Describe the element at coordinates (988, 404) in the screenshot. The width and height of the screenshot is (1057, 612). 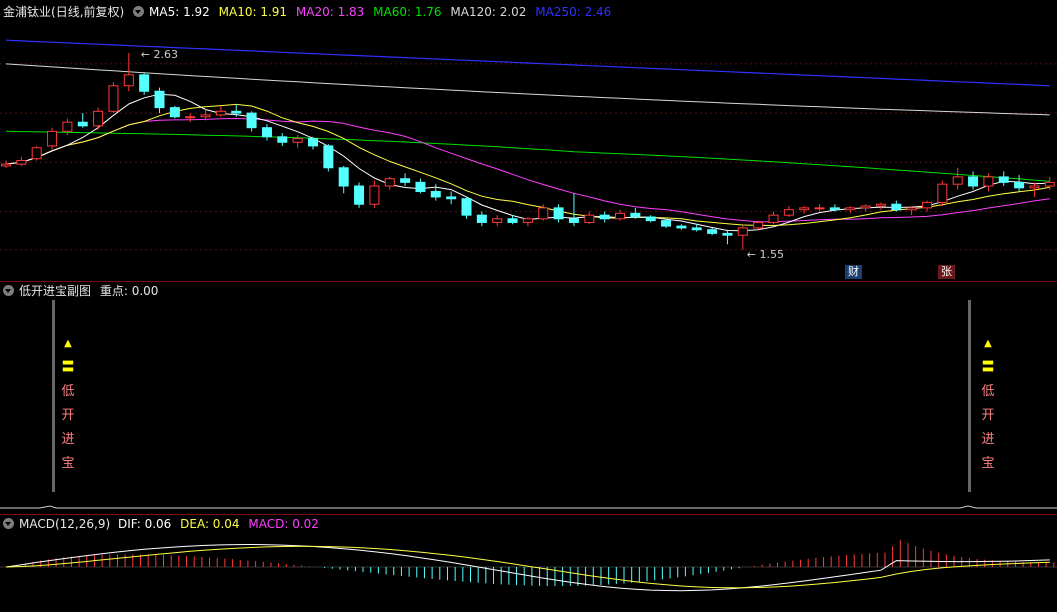
I see `signal-label-right: ▲ 〓 低 开 进 宝` at that location.